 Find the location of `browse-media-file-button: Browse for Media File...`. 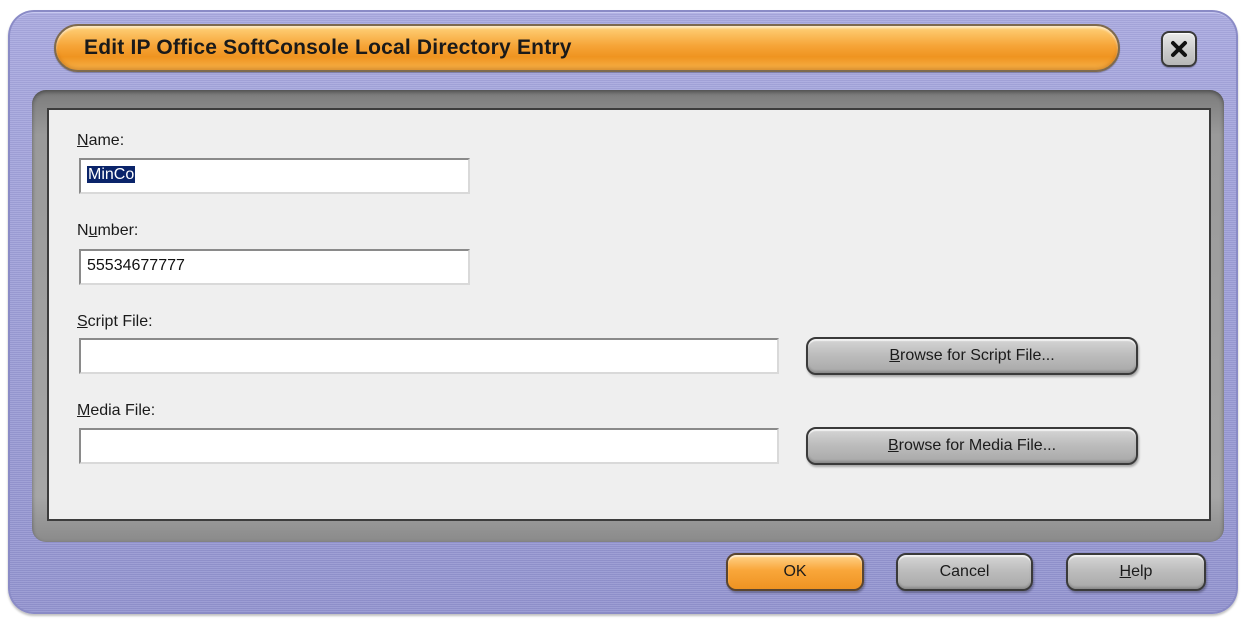

browse-media-file-button: Browse for Media File... is located at coordinates (972, 446).